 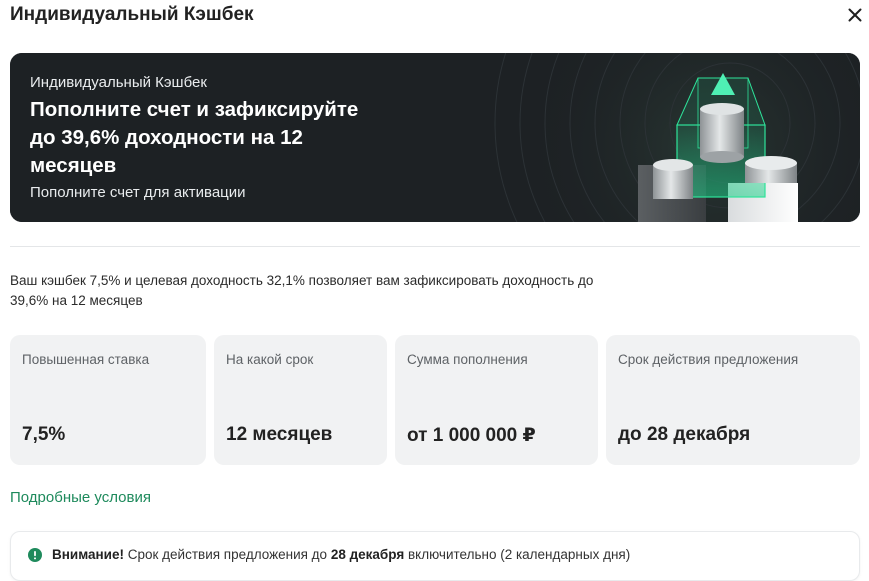 I want to click on alert-icon, so click(x=35, y=555).